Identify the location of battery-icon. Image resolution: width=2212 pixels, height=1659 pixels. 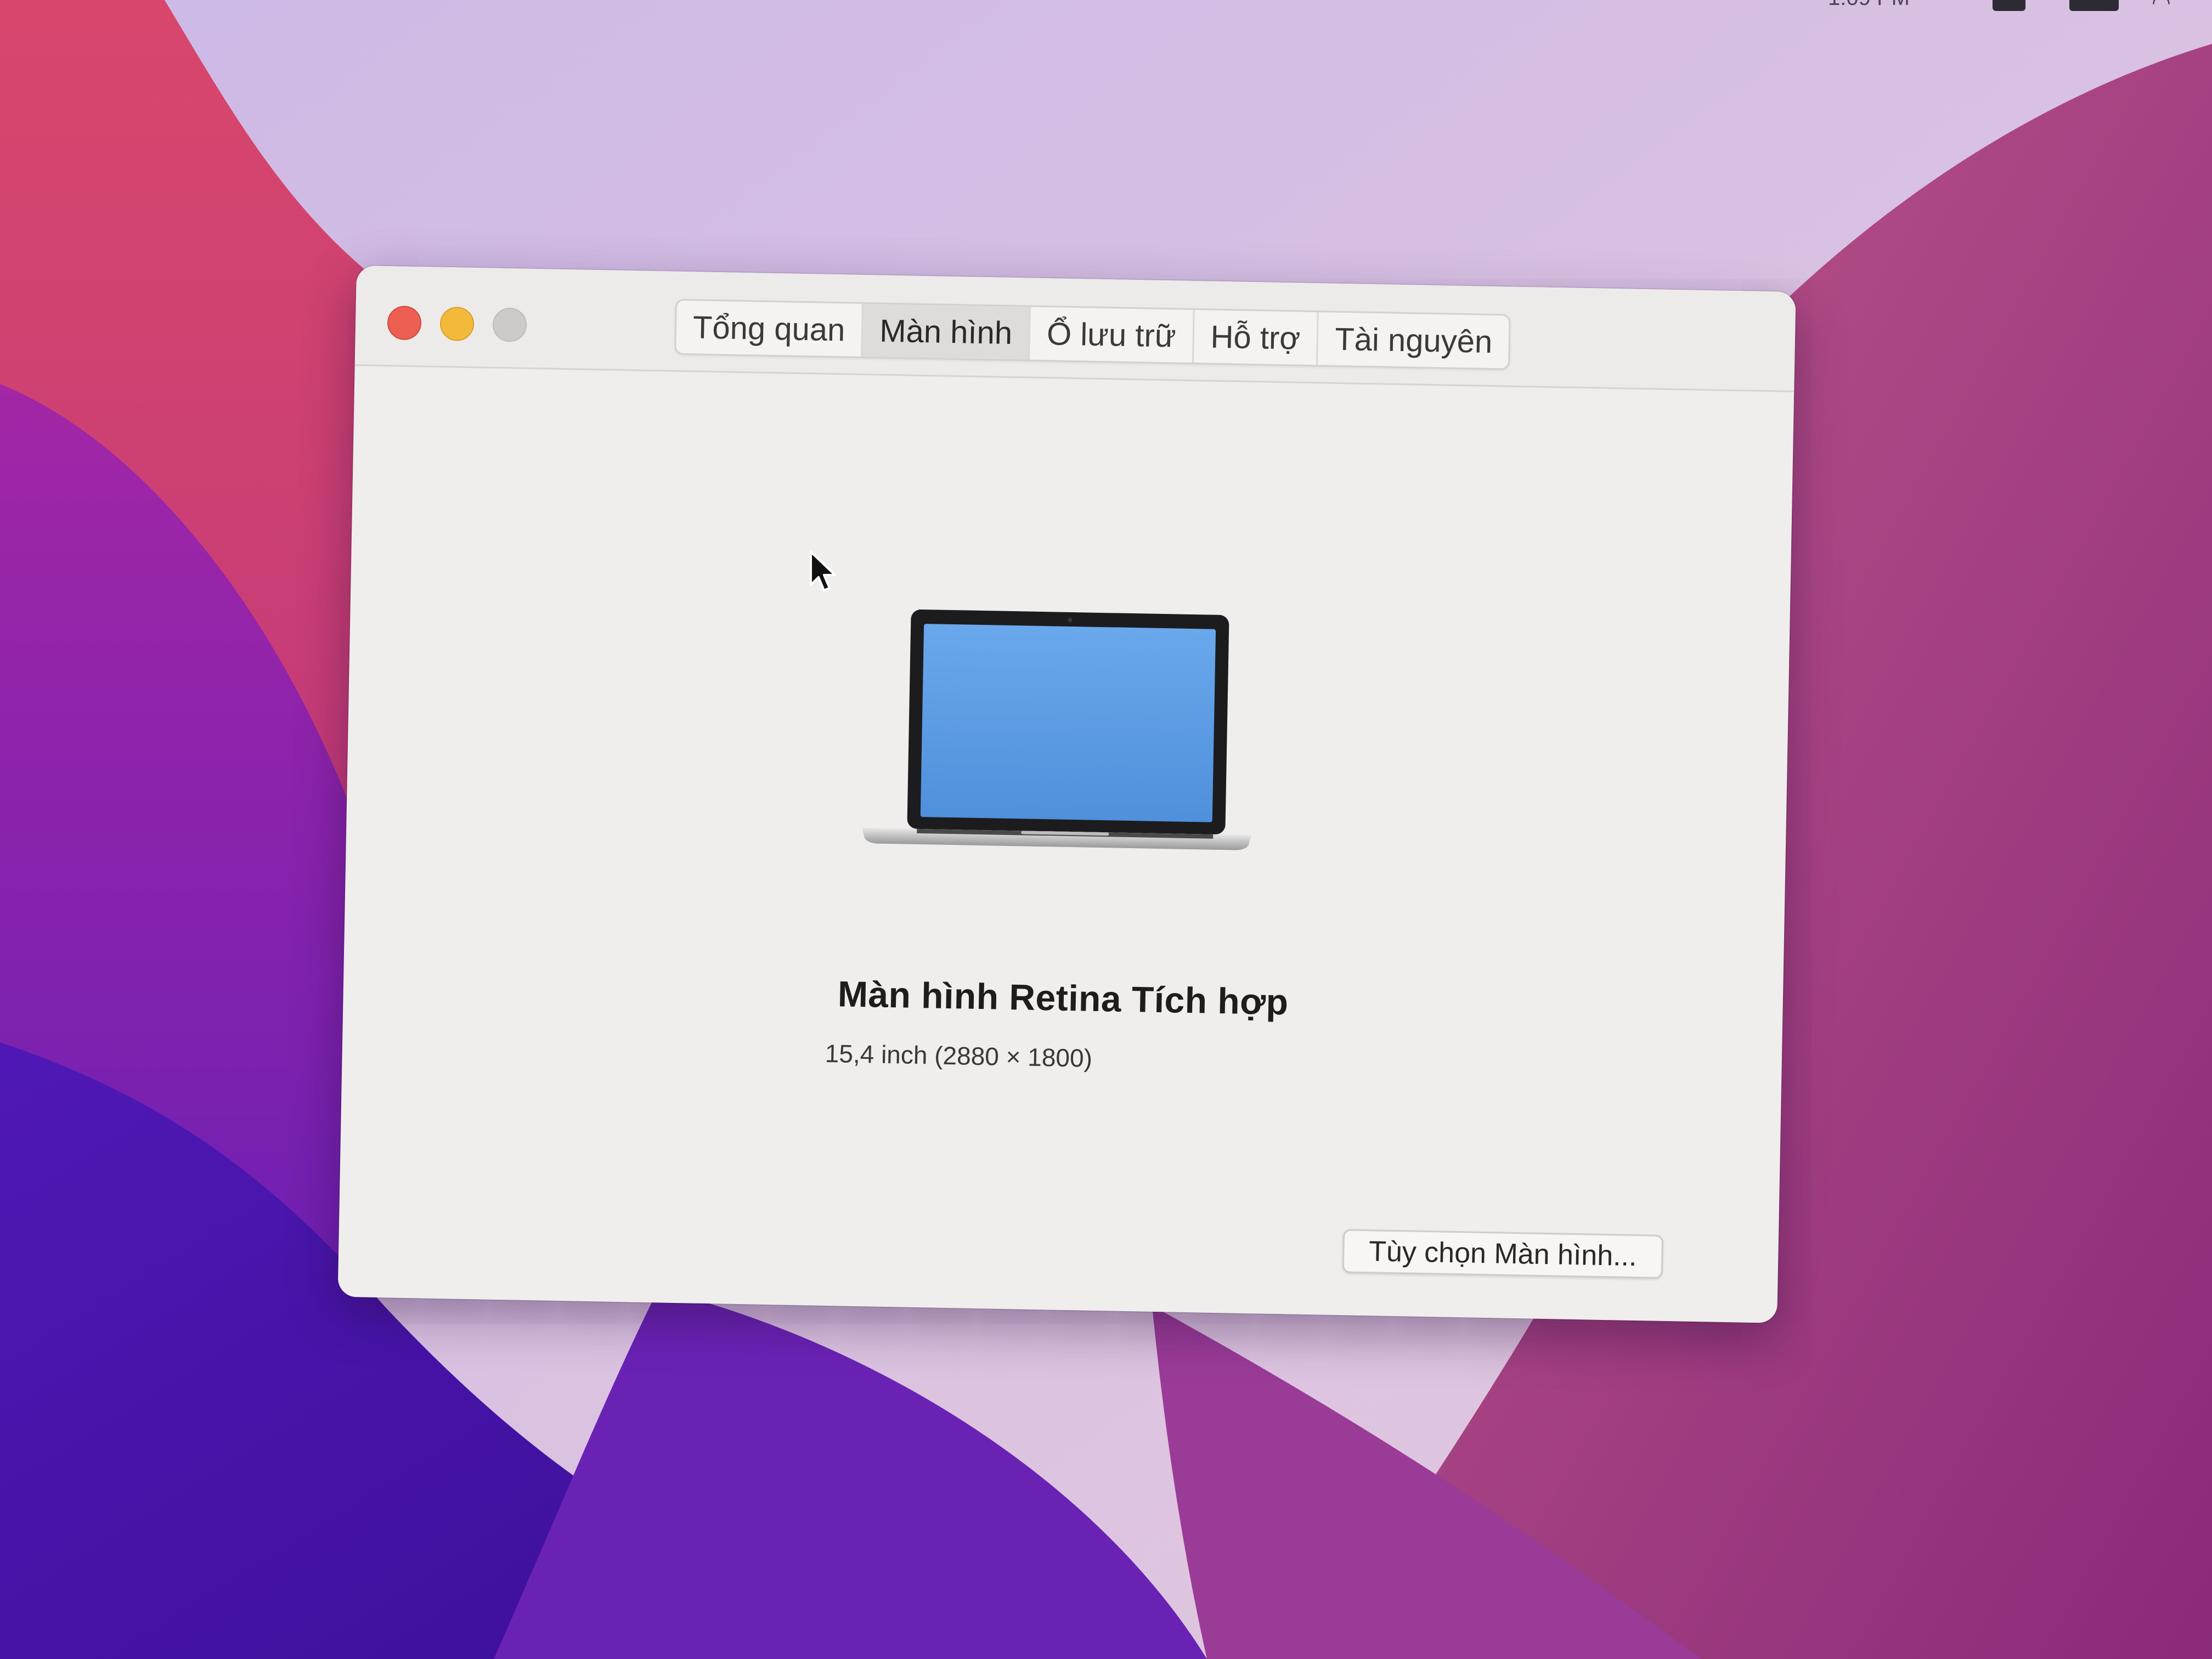
(2094, 6).